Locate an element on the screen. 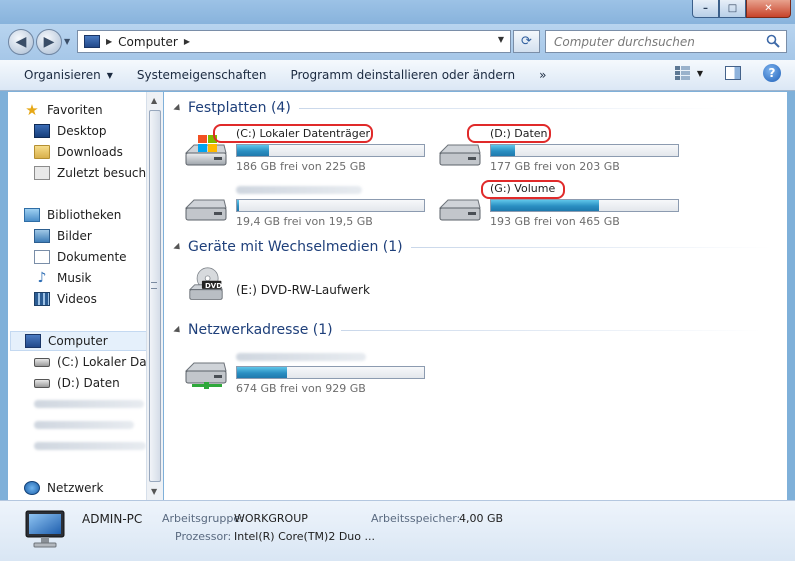 The height and width of the screenshot is (561, 795). sidebar-item-desktop: Desktop is located at coordinates (70, 131).